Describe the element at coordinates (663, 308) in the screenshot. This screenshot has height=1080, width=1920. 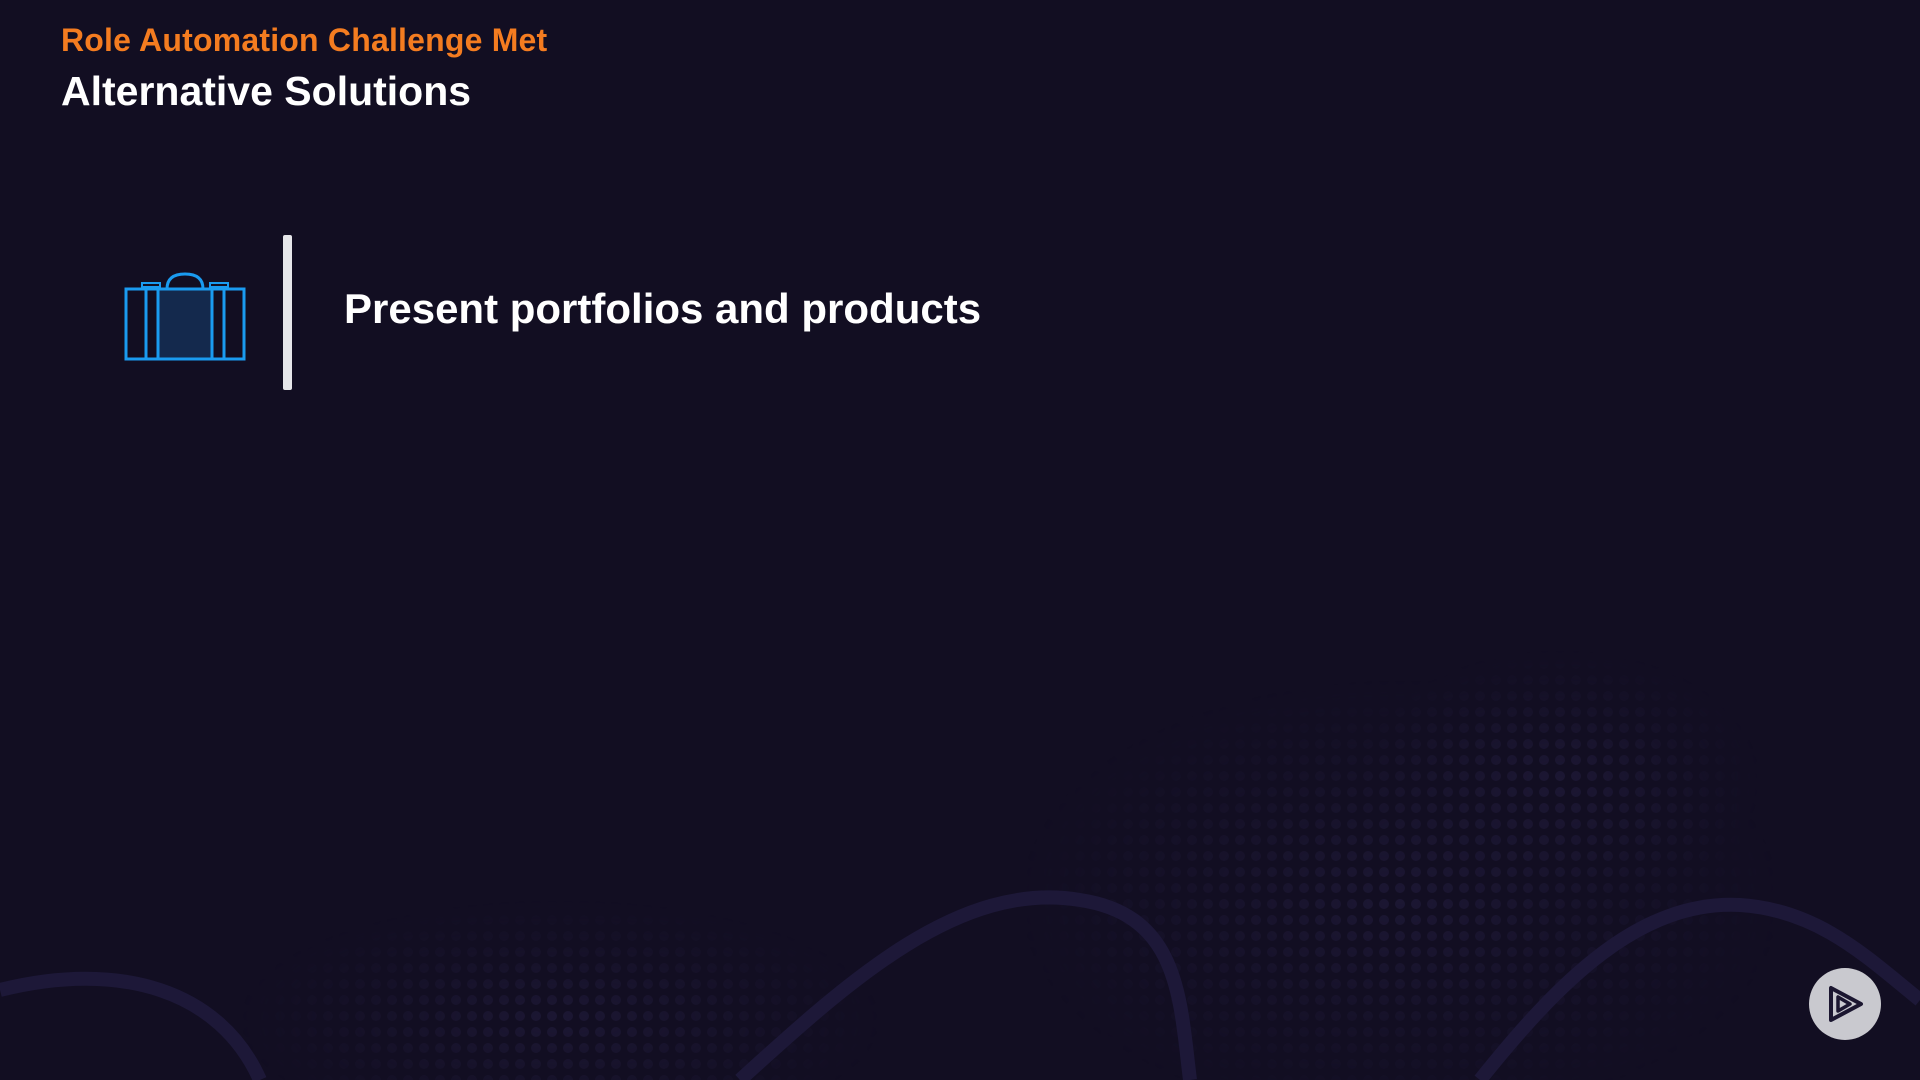
I see `list-item-text: Present portfolios and products` at that location.